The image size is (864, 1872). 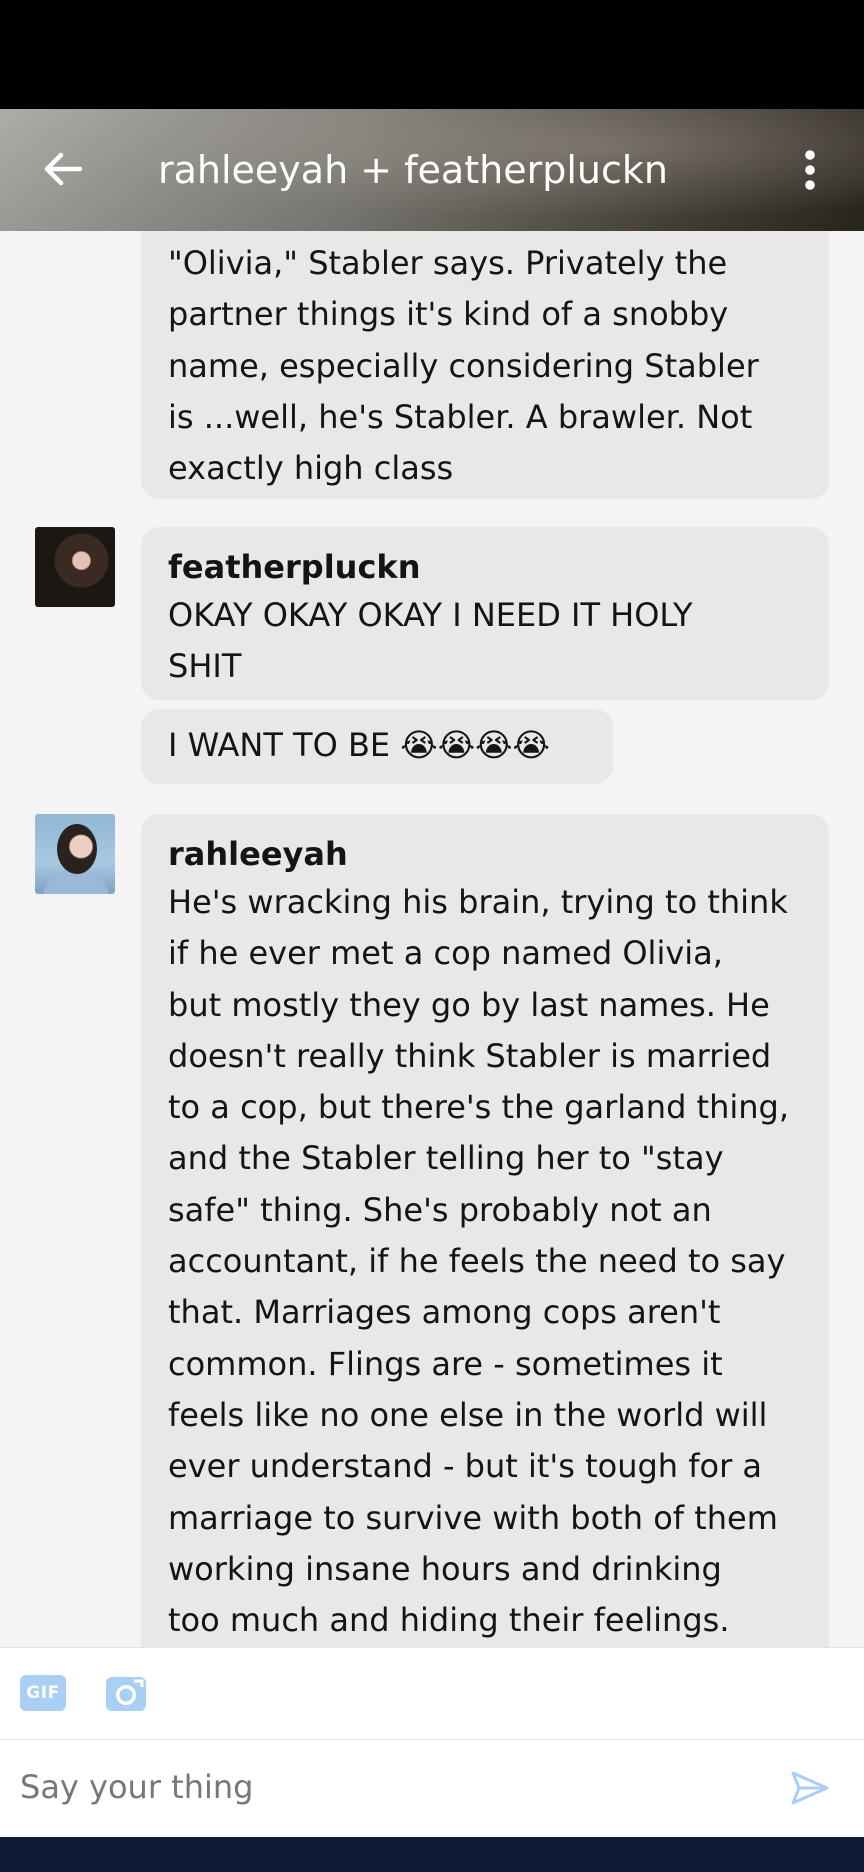 What do you see at coordinates (43, 1693) in the screenshot?
I see `gif-button: GIF` at bounding box center [43, 1693].